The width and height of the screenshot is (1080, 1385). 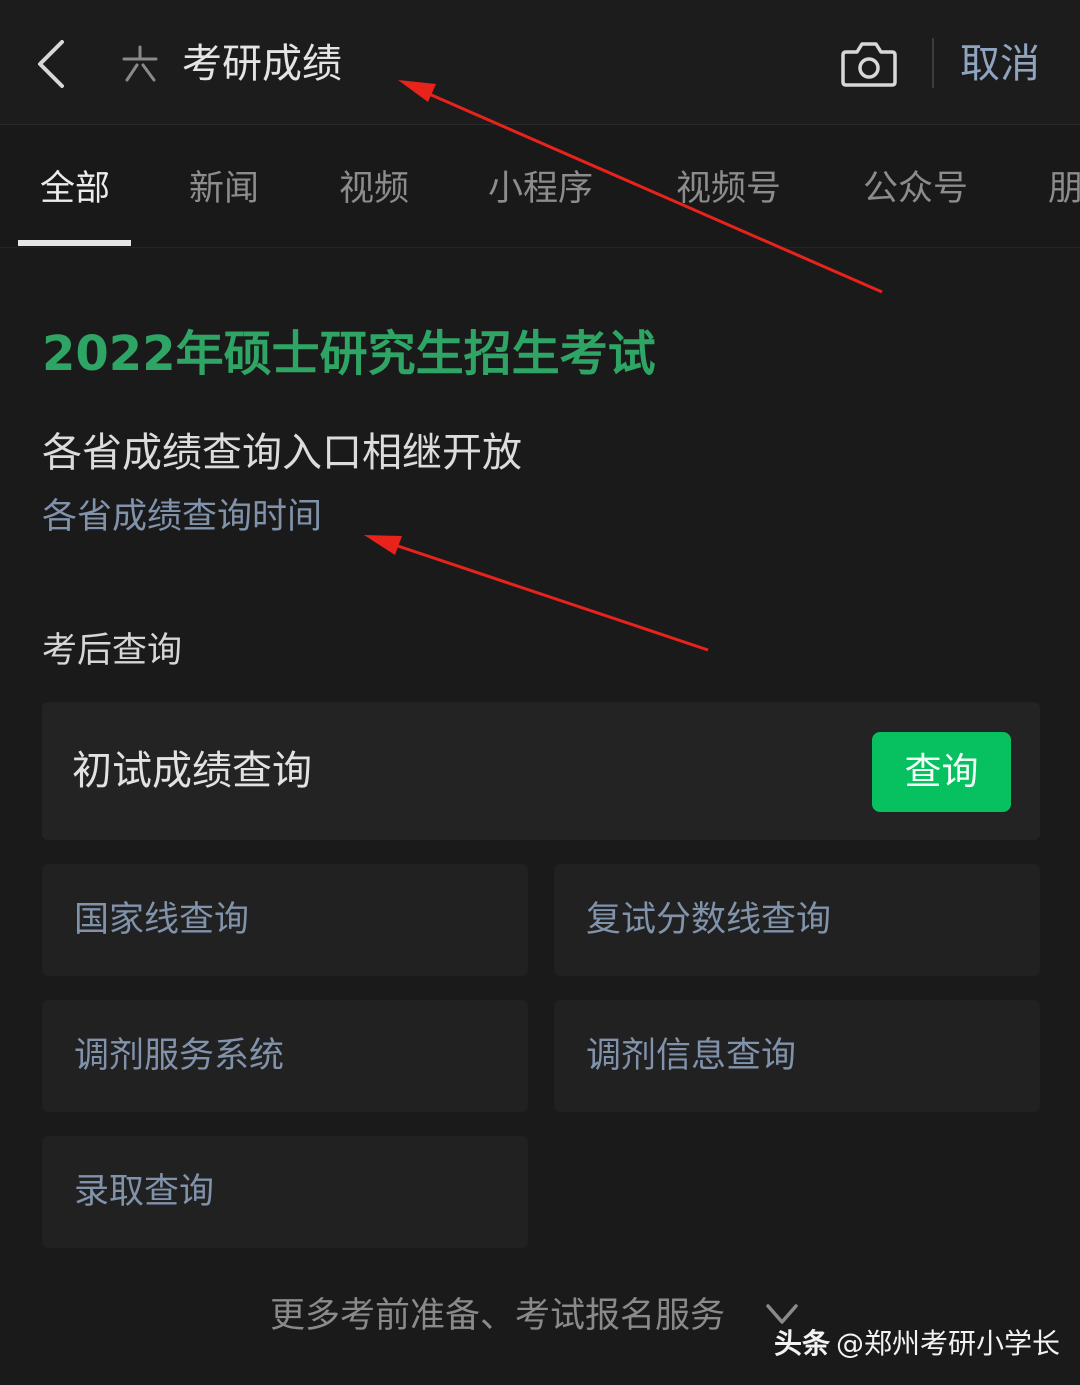 I want to click on search-bar: 考研成绩 取消, so click(x=540, y=62).